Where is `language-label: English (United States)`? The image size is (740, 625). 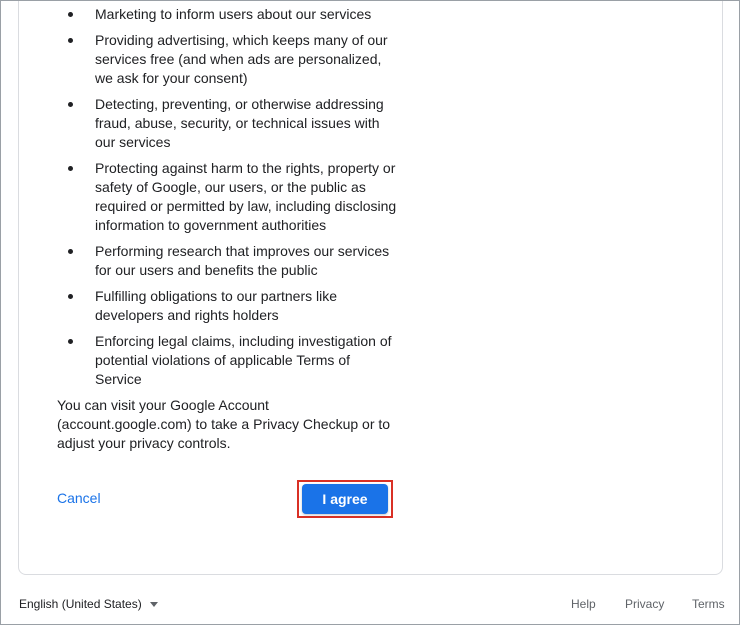
language-label: English (United States) is located at coordinates (80, 604).